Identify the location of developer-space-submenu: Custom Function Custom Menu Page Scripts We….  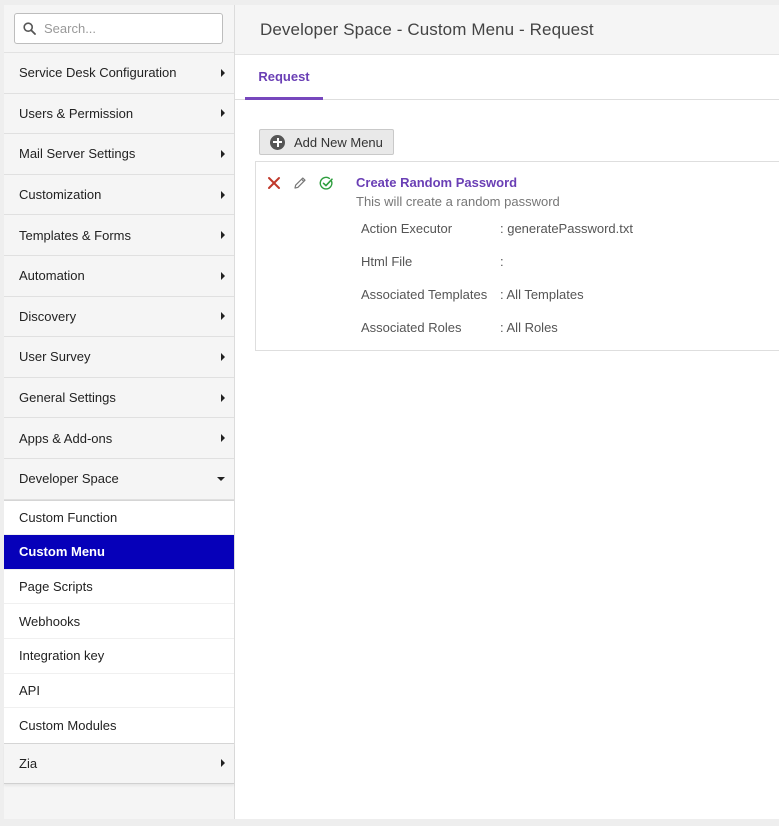
(119, 621).